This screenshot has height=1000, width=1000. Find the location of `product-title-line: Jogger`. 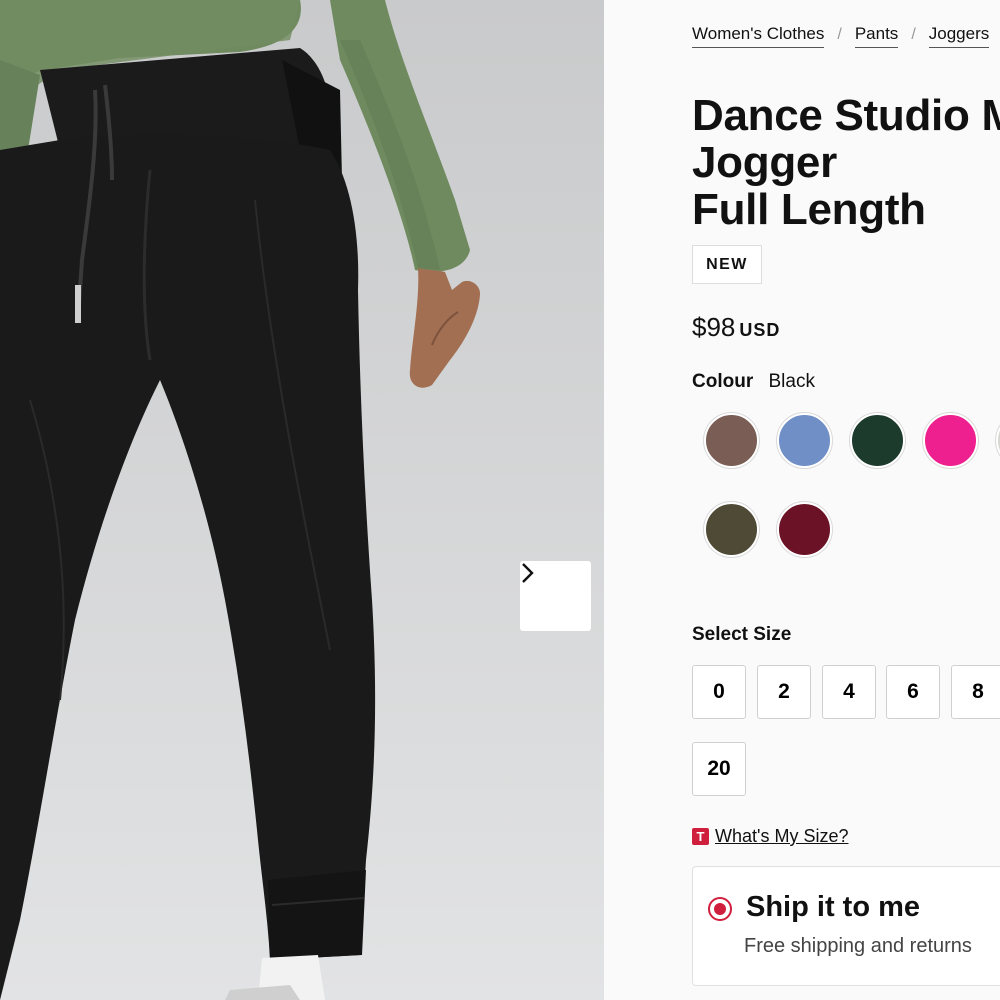

product-title-line: Jogger is located at coordinates (764, 162).